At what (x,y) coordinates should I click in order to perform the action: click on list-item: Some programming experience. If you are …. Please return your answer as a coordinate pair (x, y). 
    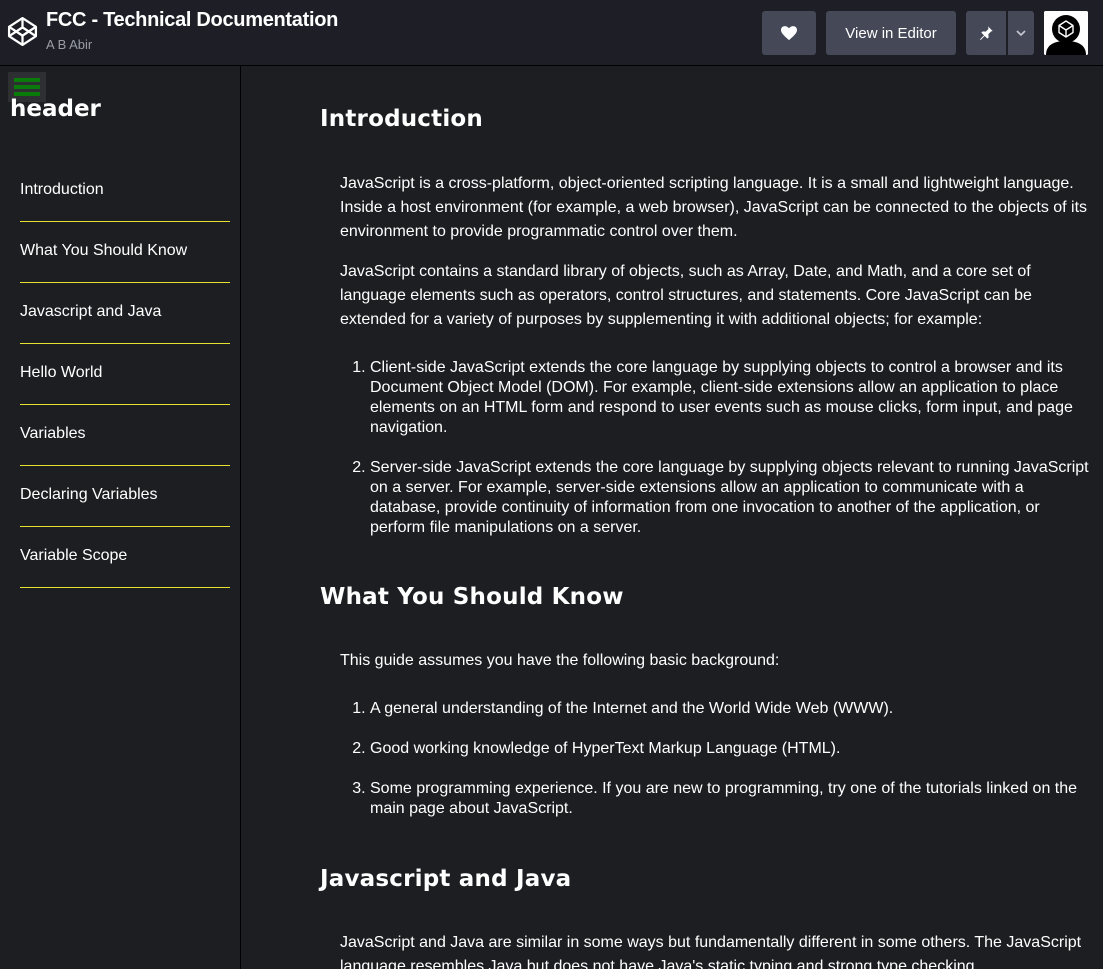
    Looking at the image, I should click on (730, 799).